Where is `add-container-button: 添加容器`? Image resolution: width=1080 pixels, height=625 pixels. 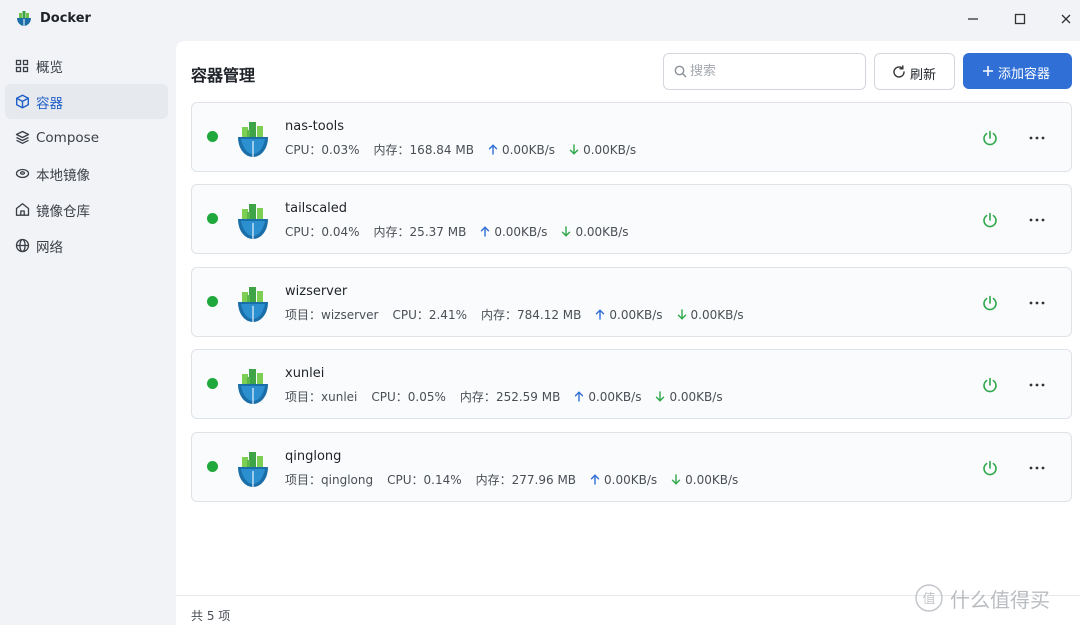
add-container-button: 添加容器 is located at coordinates (1017, 71).